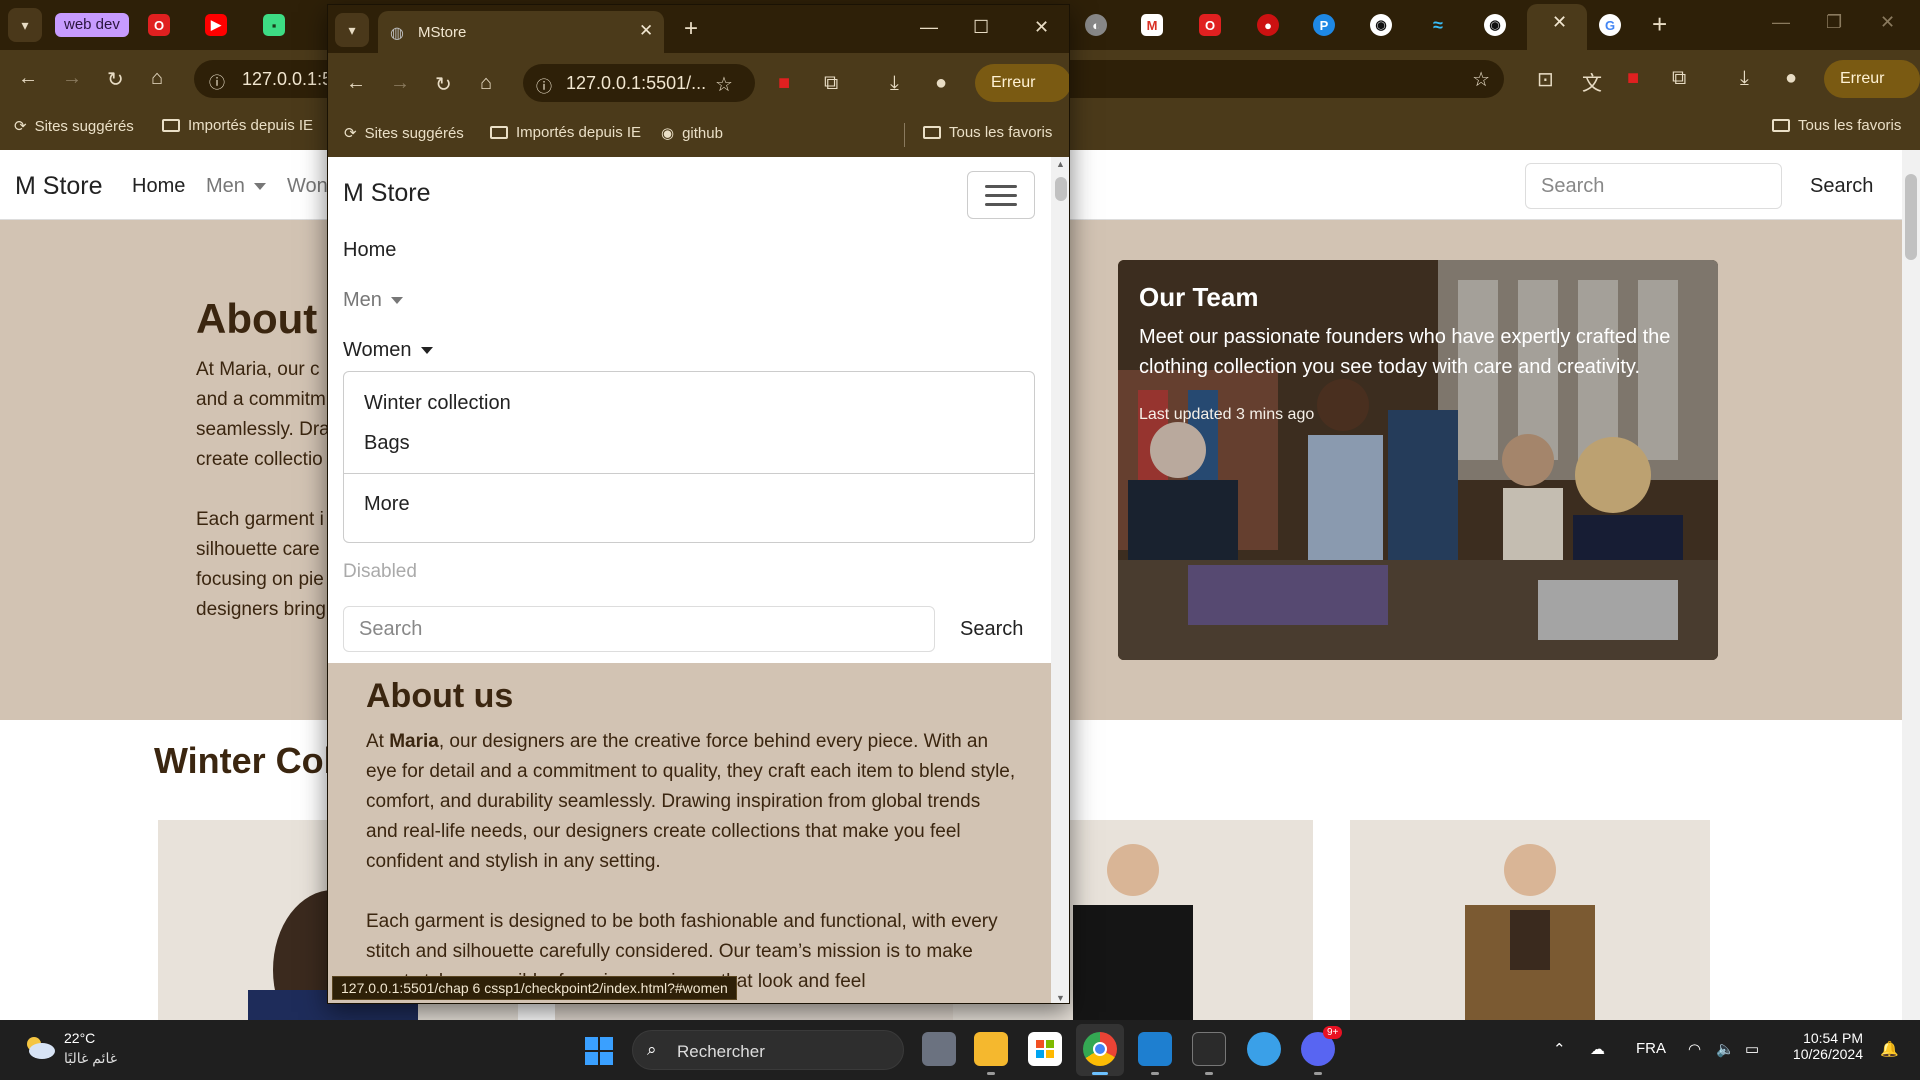 Image resolution: width=1920 pixels, height=1080 pixels. I want to click on browser-app-icon, so click(1264, 1049).